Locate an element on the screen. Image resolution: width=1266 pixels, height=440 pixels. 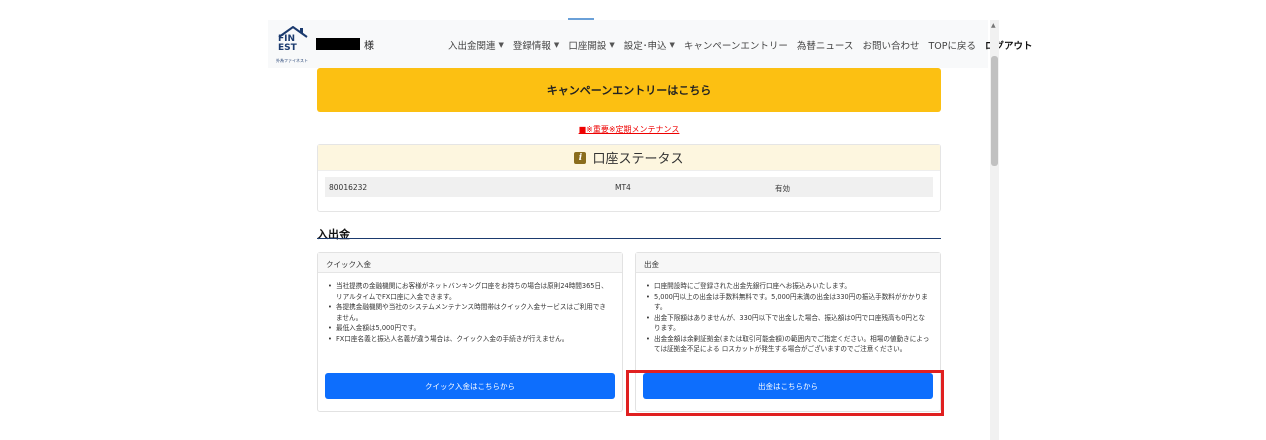
section-divider is located at coordinates (629, 238).